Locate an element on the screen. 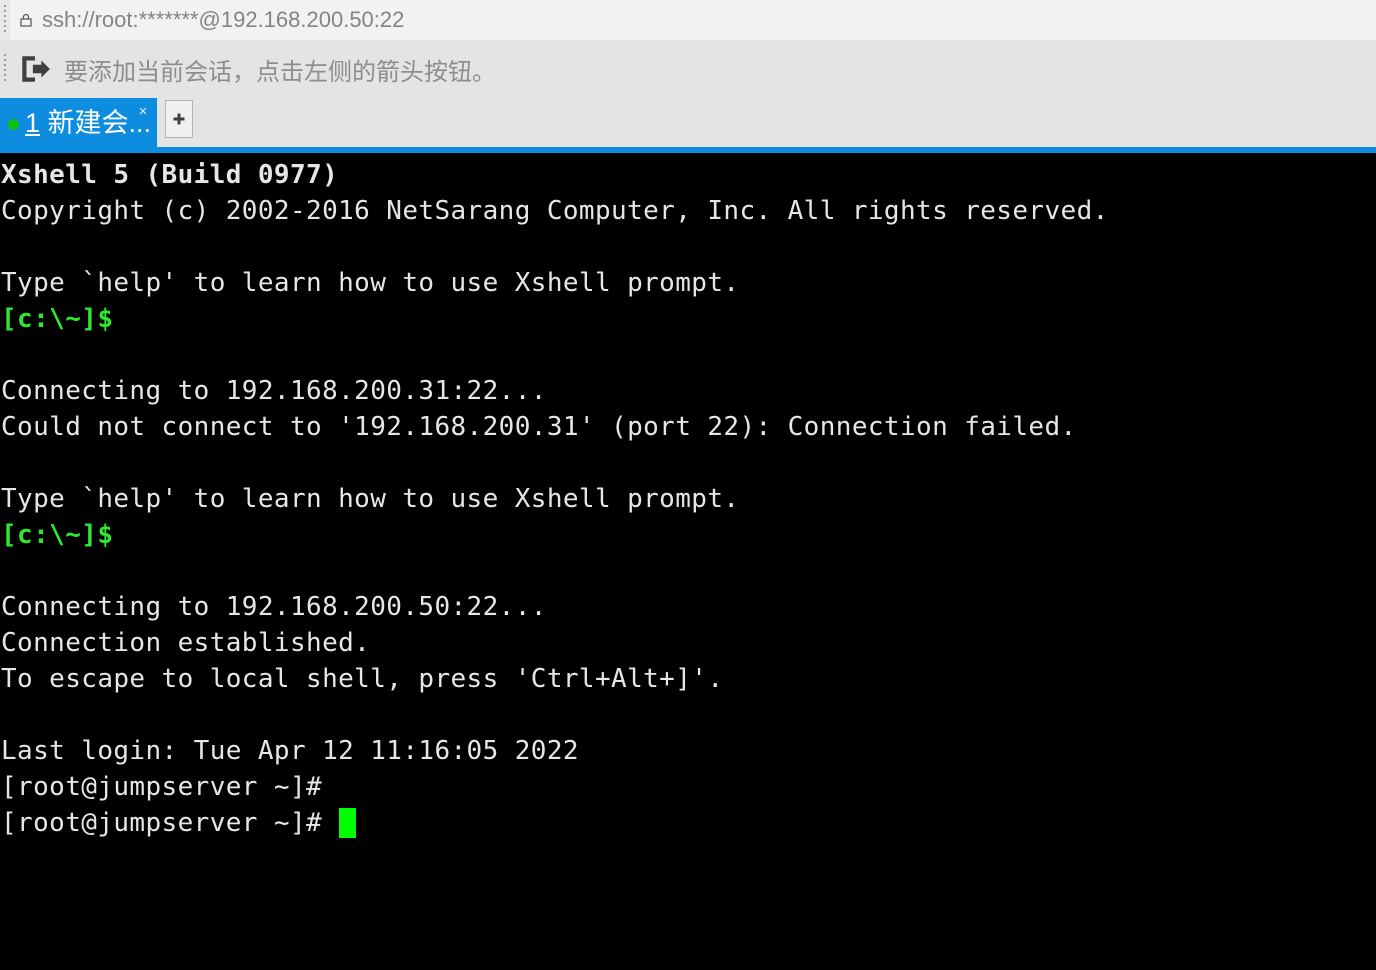  add-session-arrow-icon is located at coordinates (36, 69).